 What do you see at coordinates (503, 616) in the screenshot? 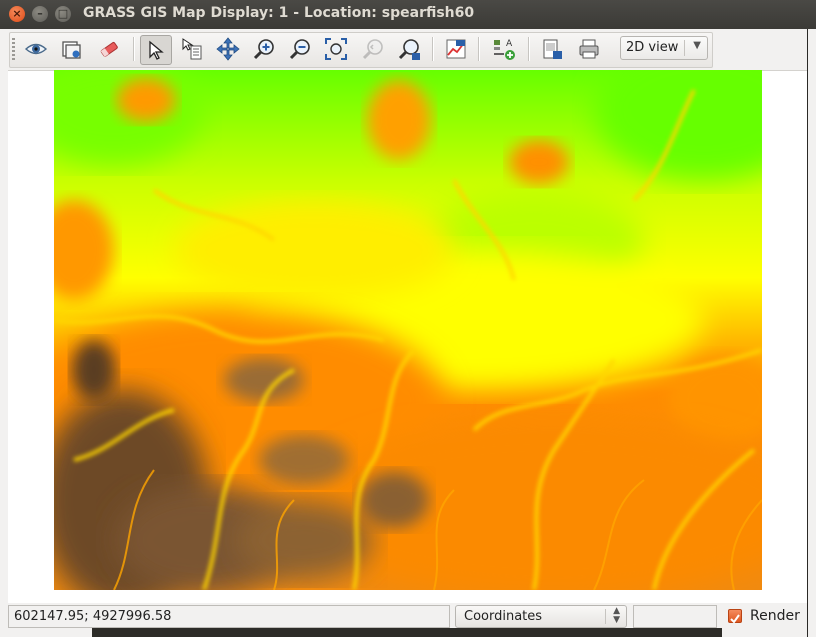
I see `statusbar-mode-value: Coordinates` at bounding box center [503, 616].